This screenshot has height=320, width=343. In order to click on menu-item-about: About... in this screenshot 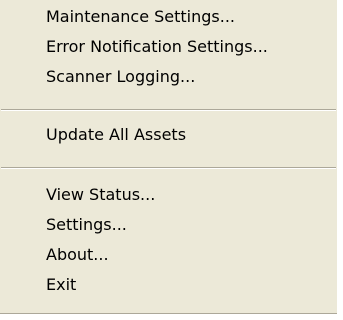, I will do `click(77, 255)`.